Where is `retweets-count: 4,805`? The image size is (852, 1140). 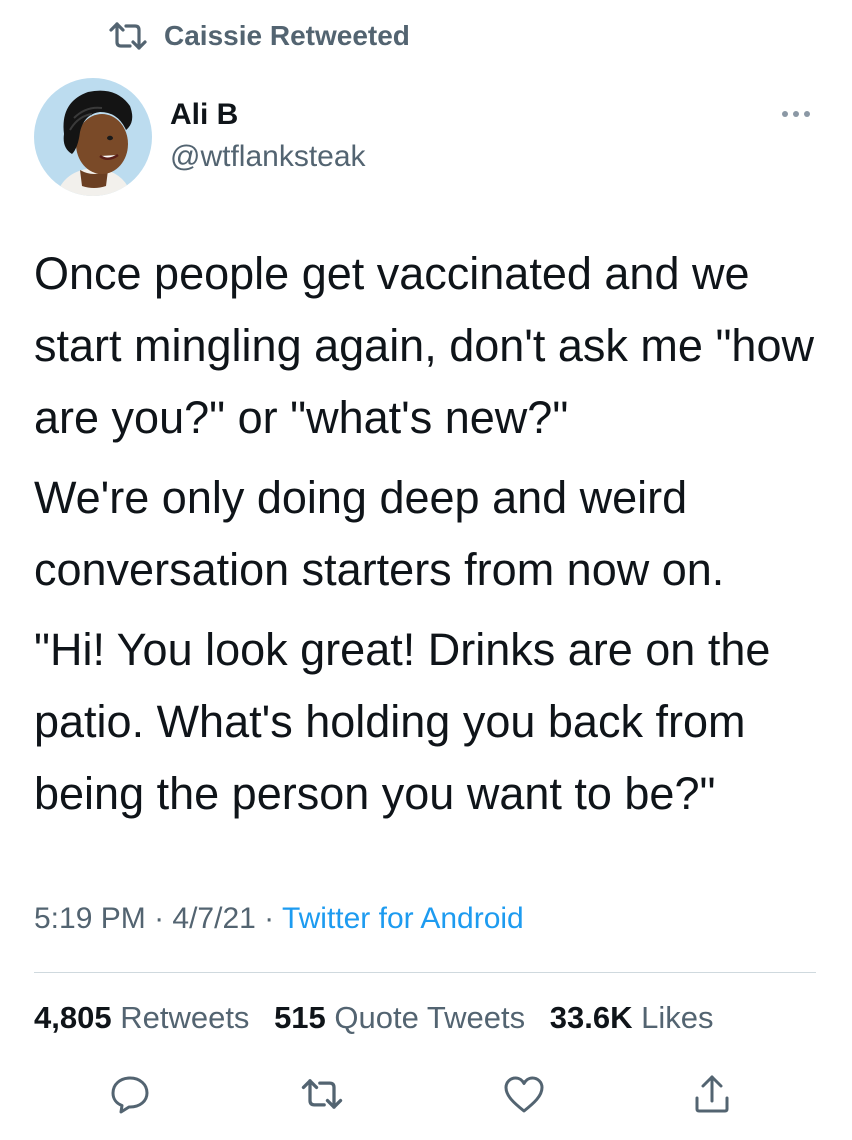 retweets-count: 4,805 is located at coordinates (73, 1017).